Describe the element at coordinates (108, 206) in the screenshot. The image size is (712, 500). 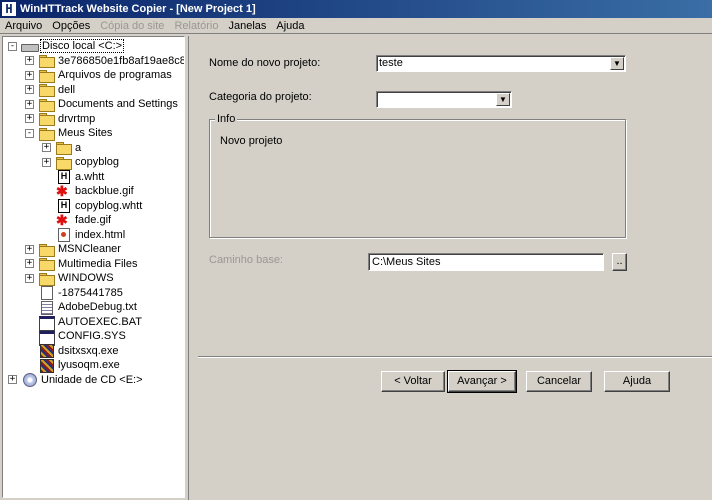
I see `tree-item-label: copyblog.whtt` at that location.